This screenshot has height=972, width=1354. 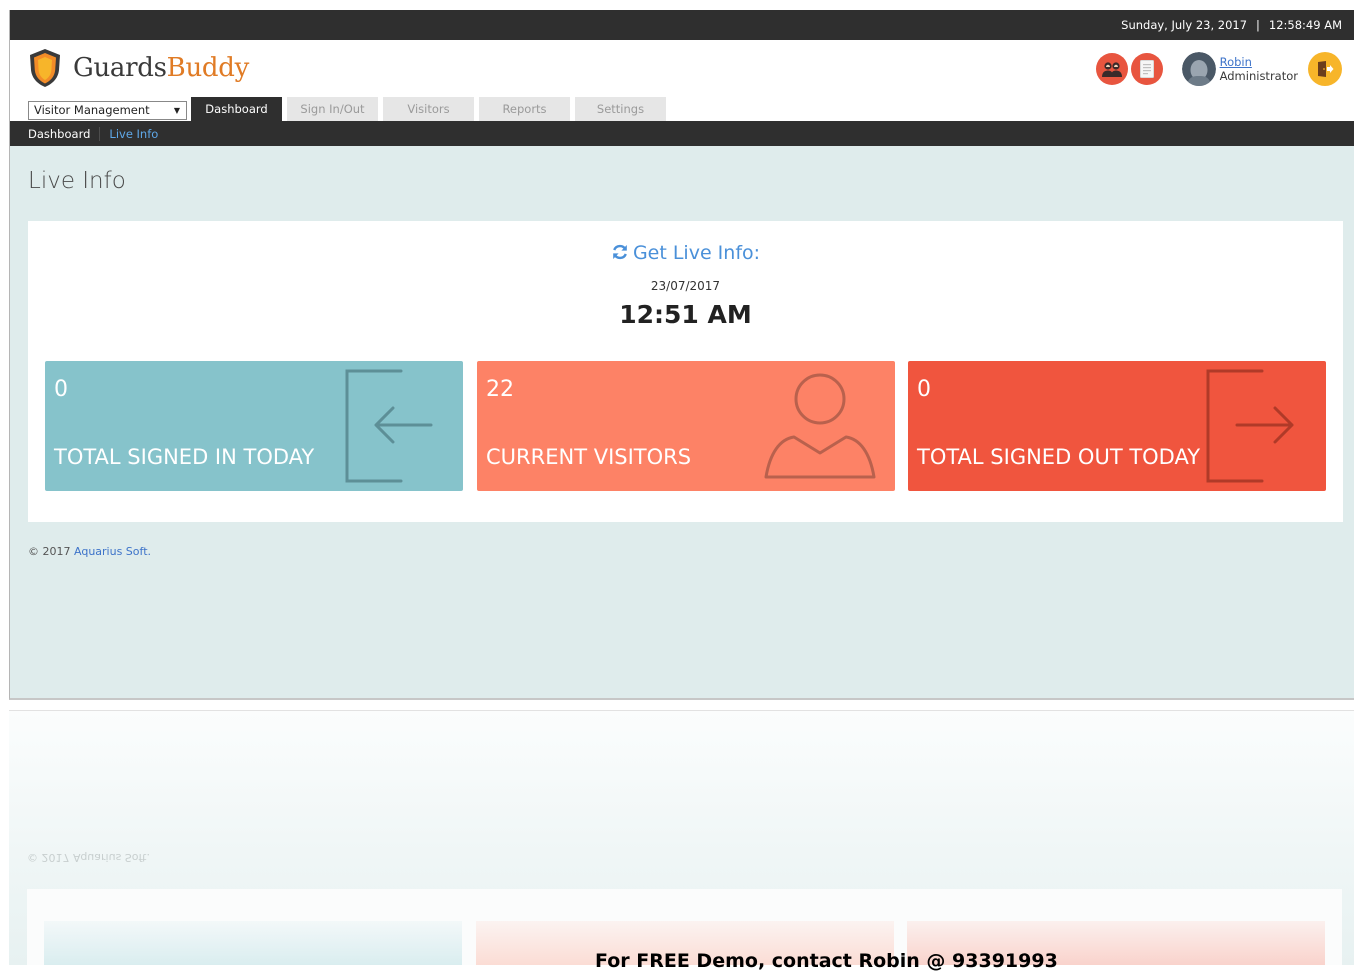 What do you see at coordinates (236, 109) in the screenshot?
I see `tab-dashboard: Dashboard` at bounding box center [236, 109].